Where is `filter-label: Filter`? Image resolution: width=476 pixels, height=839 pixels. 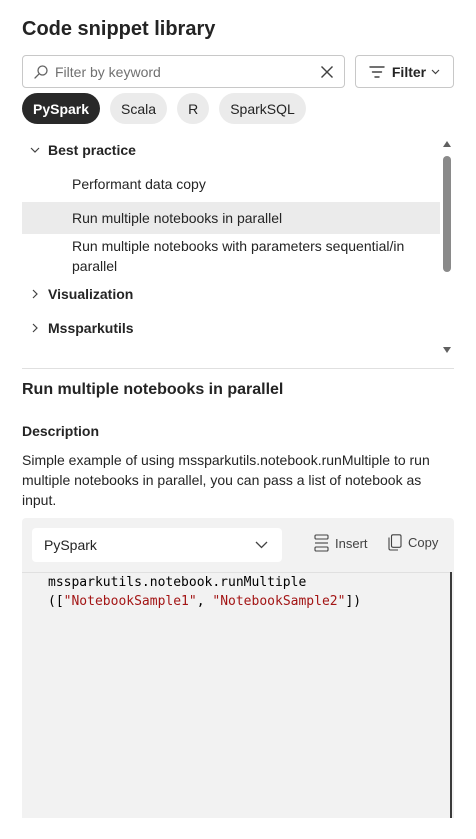
filter-label: Filter is located at coordinates (409, 71).